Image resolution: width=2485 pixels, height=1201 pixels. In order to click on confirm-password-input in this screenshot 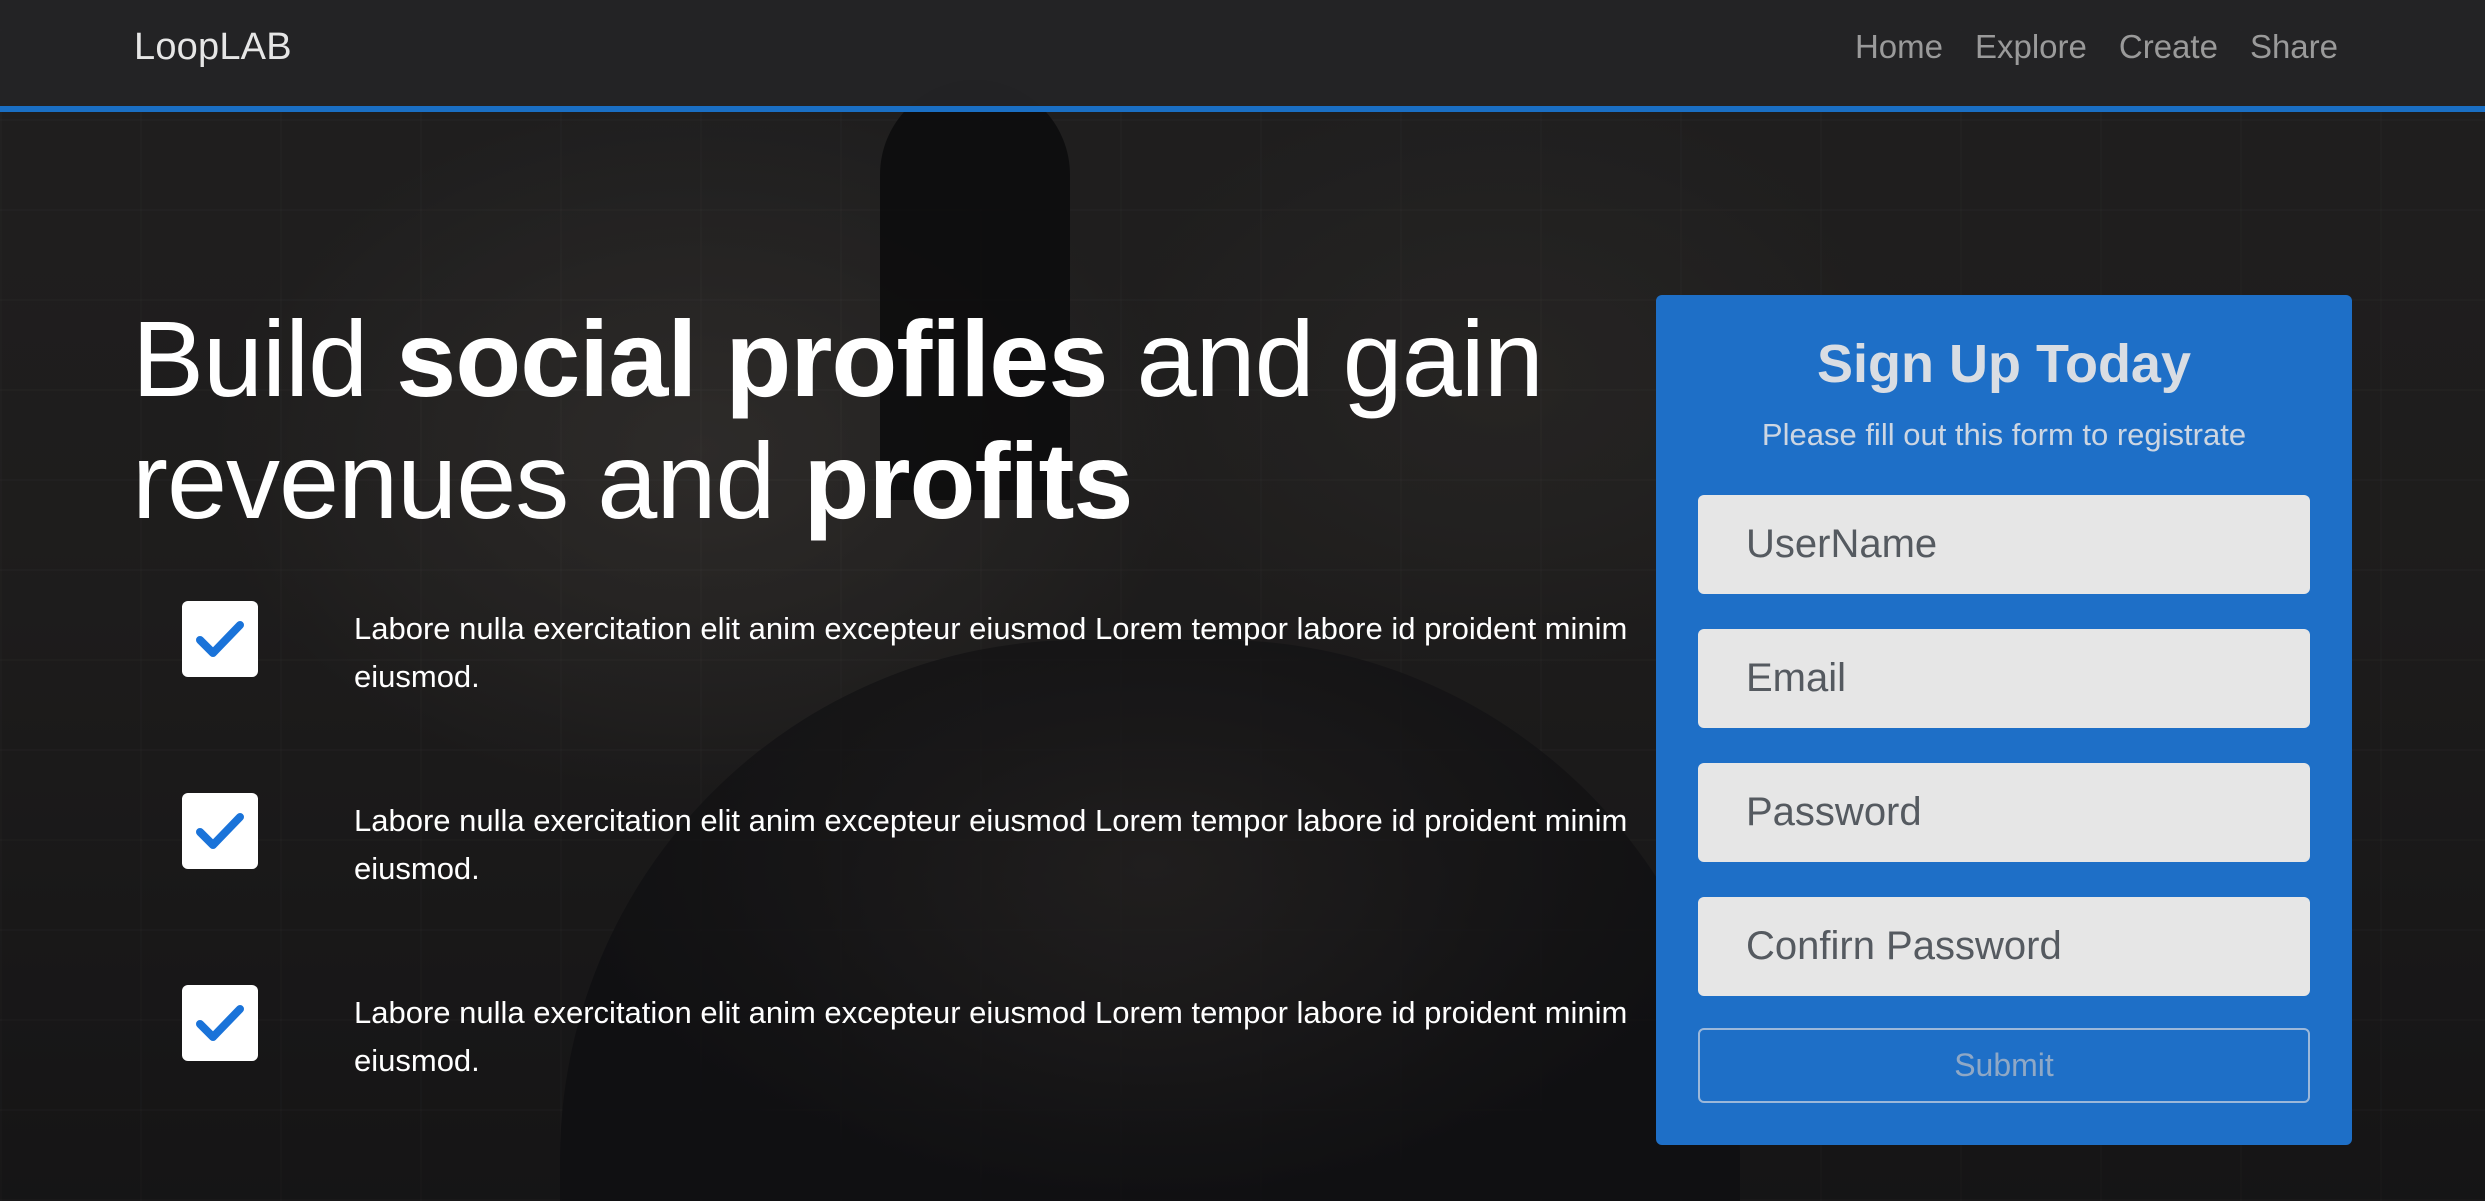, I will do `click(2004, 946)`.